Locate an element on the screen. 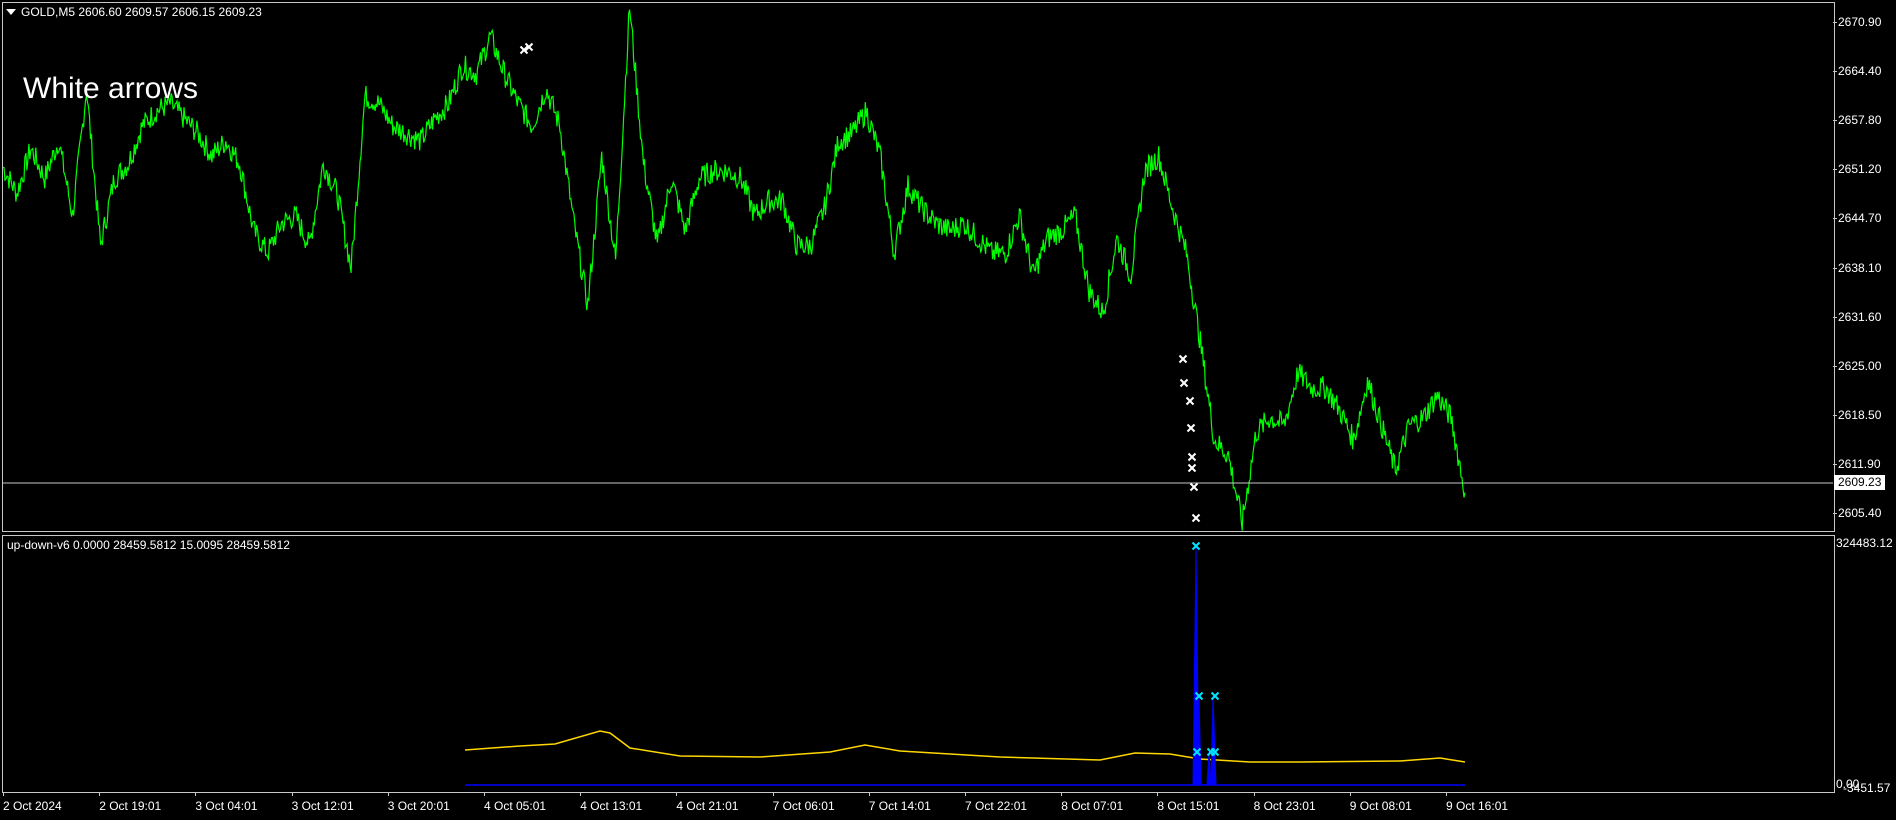 This screenshot has height=820, width=1896. current-price-label: 2609.23 is located at coordinates (1860, 482).